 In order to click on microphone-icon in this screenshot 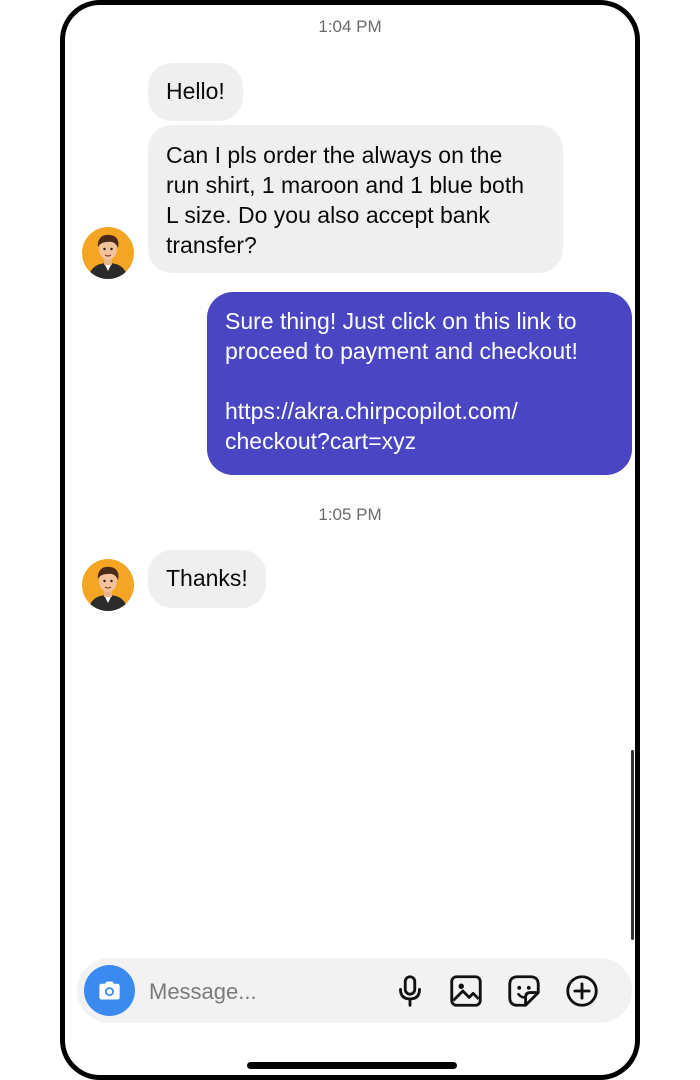, I will do `click(410, 991)`.